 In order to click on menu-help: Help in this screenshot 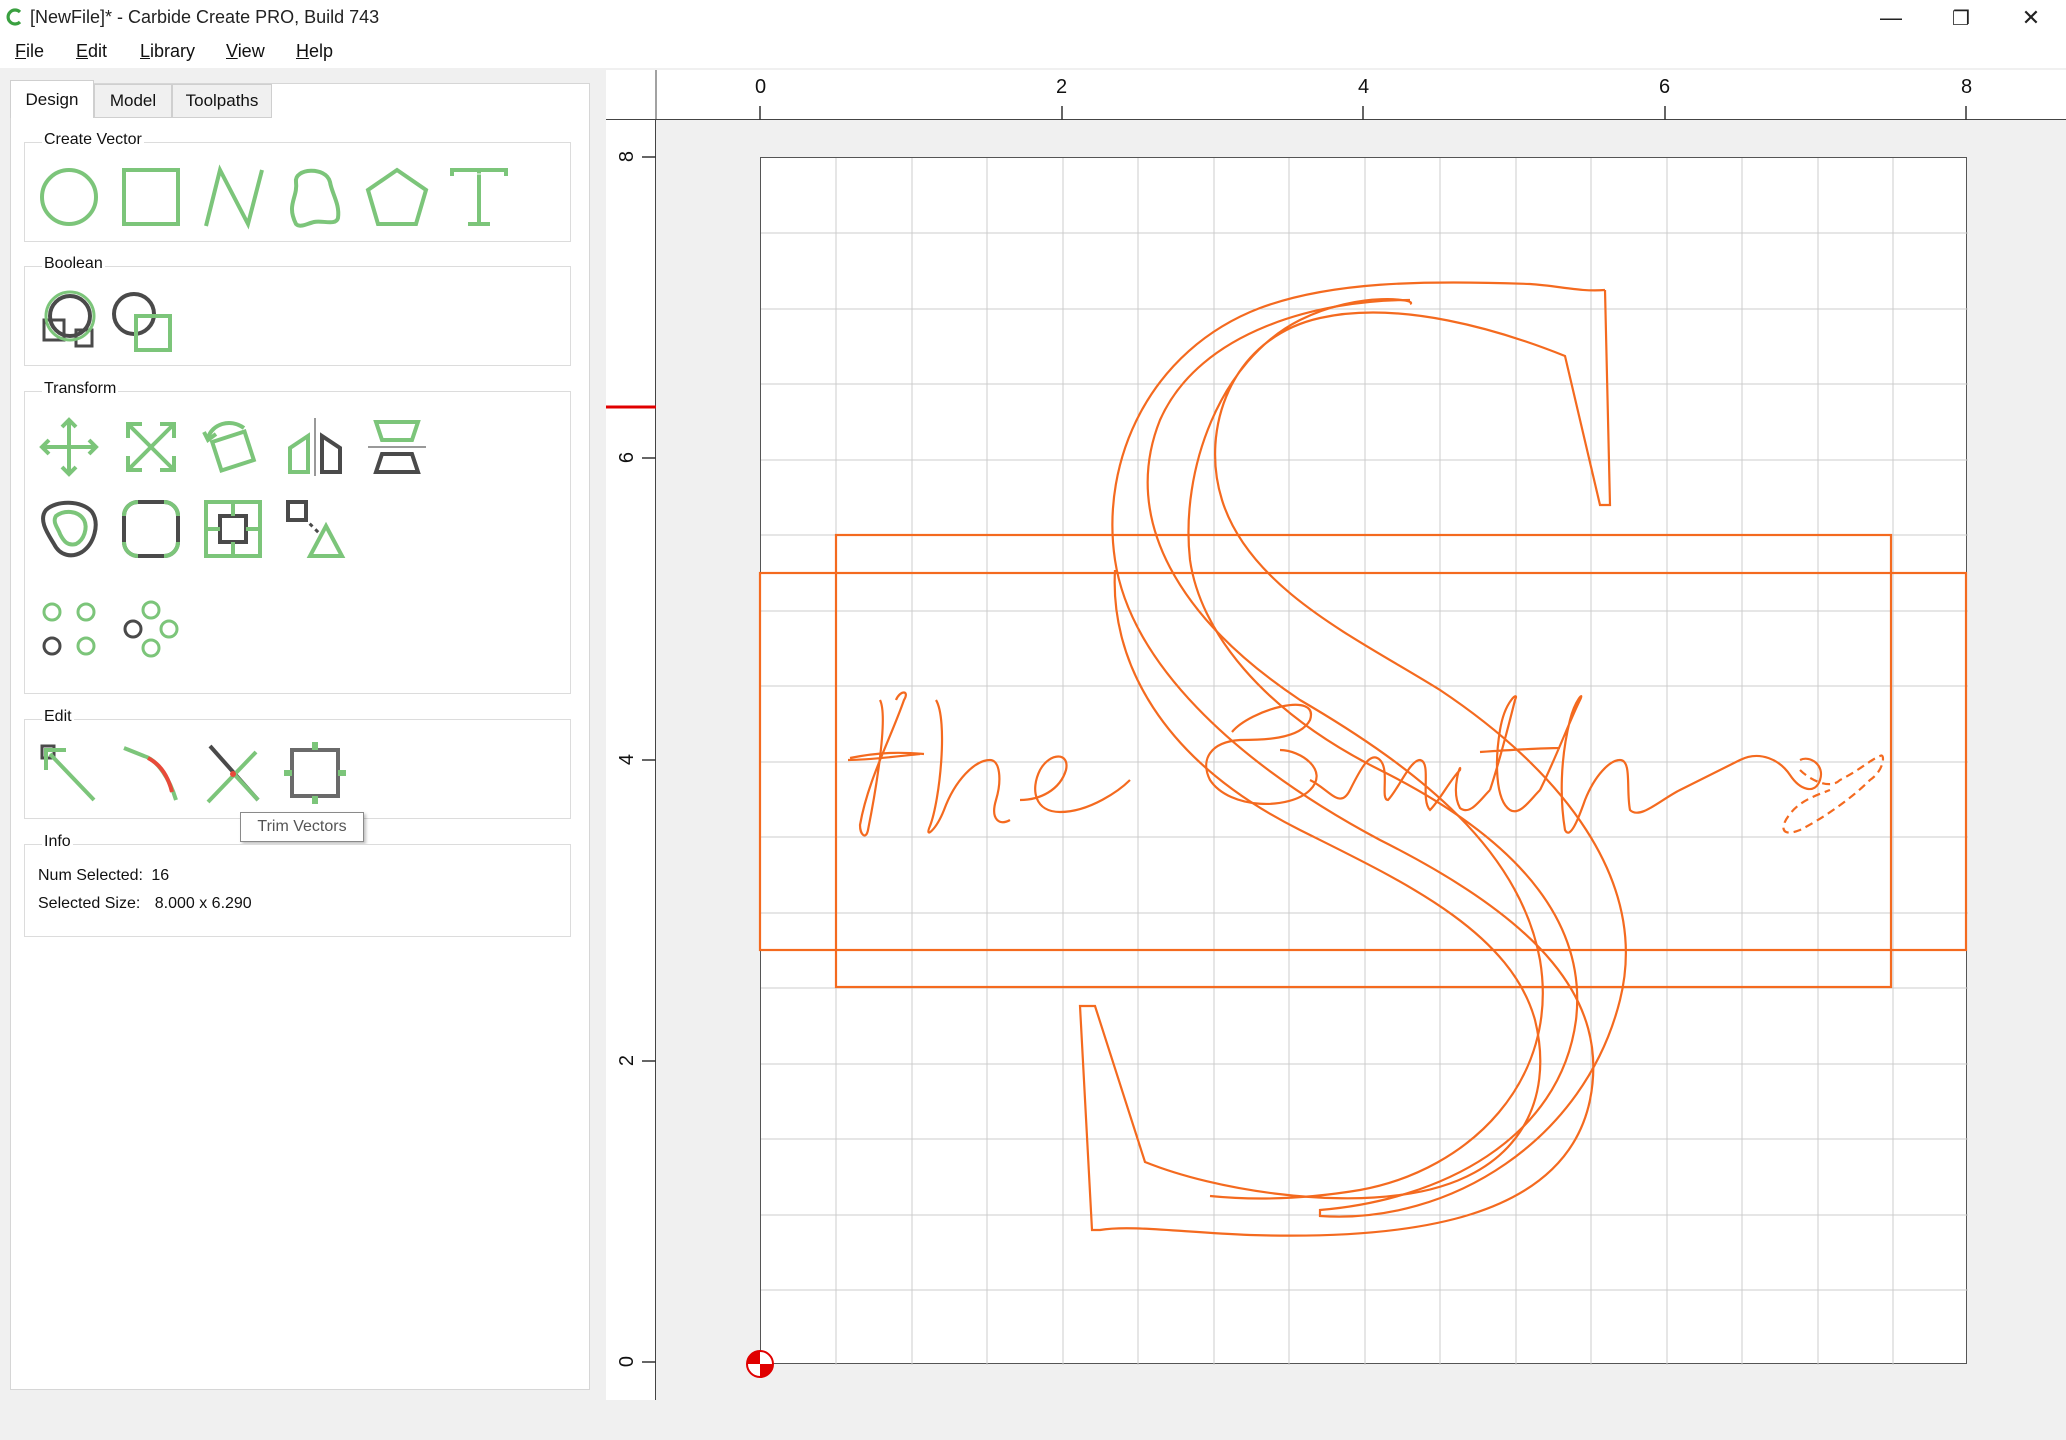, I will do `click(314, 51)`.